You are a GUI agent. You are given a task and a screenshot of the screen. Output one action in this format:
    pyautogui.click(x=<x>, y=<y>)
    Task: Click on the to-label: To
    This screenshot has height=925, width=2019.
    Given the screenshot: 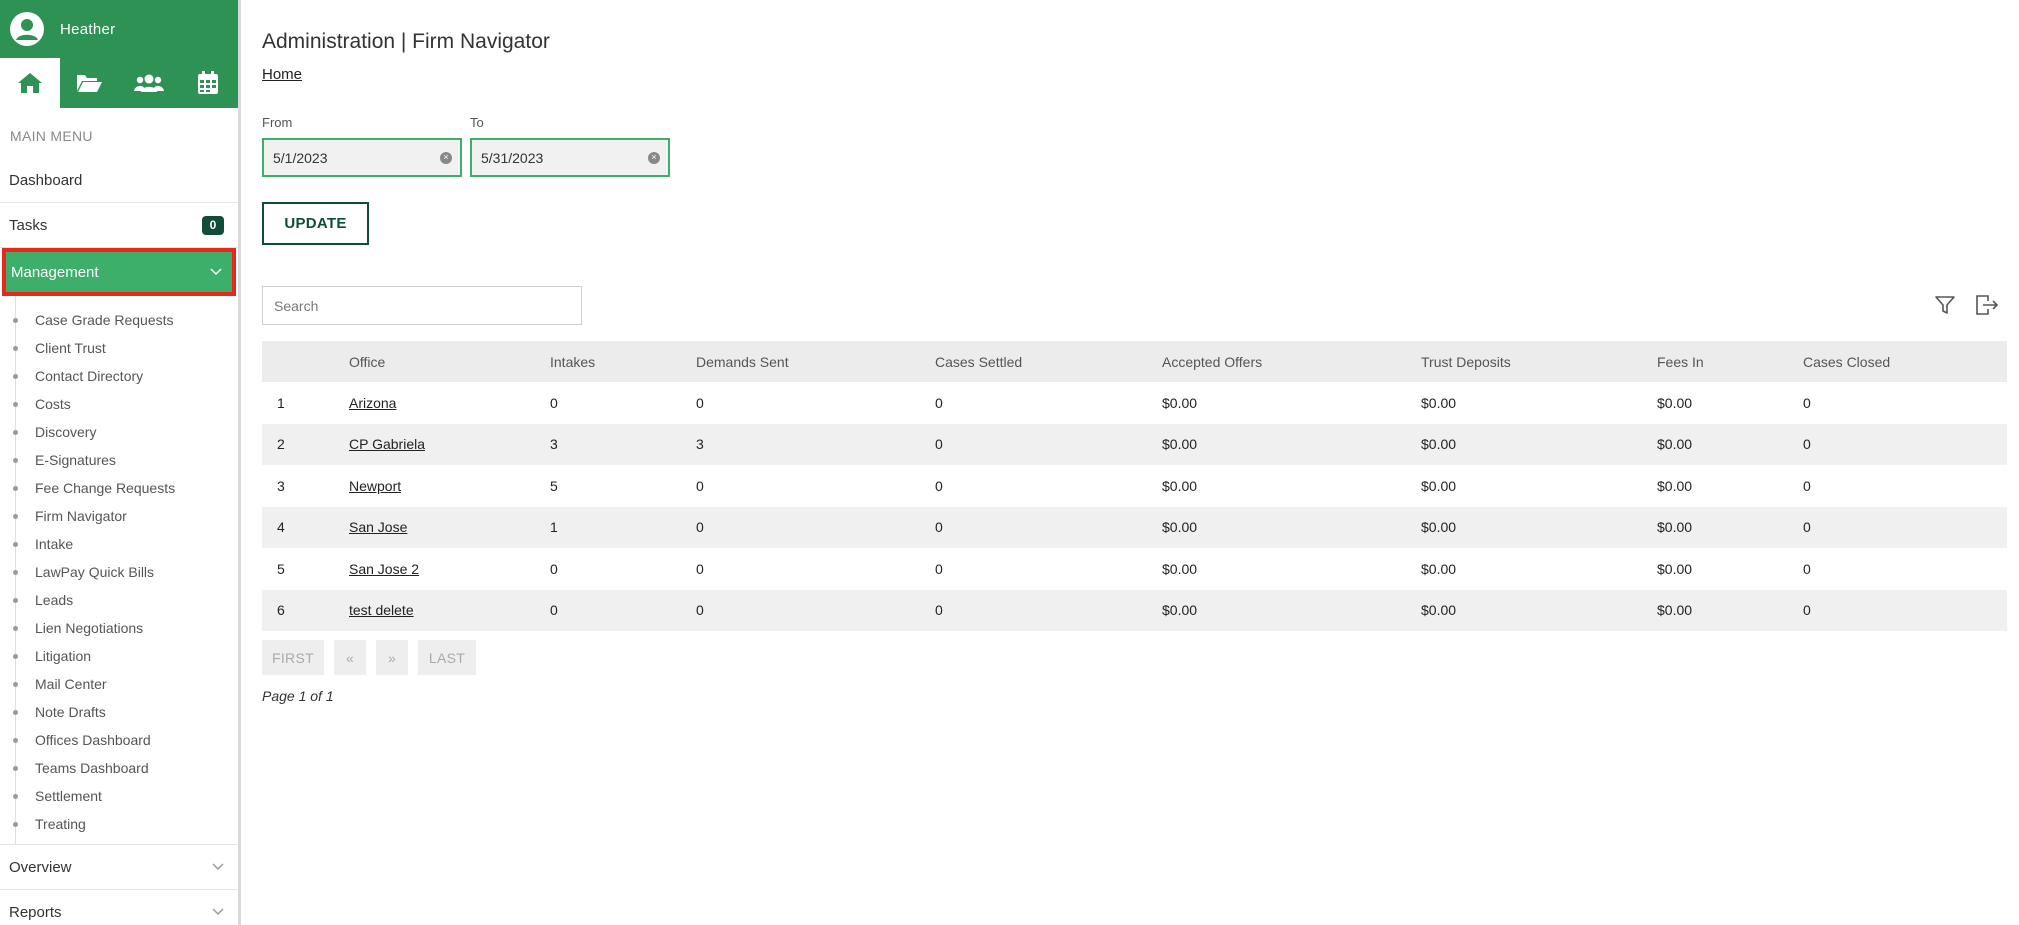 What is the action you would take?
    pyautogui.click(x=477, y=122)
    